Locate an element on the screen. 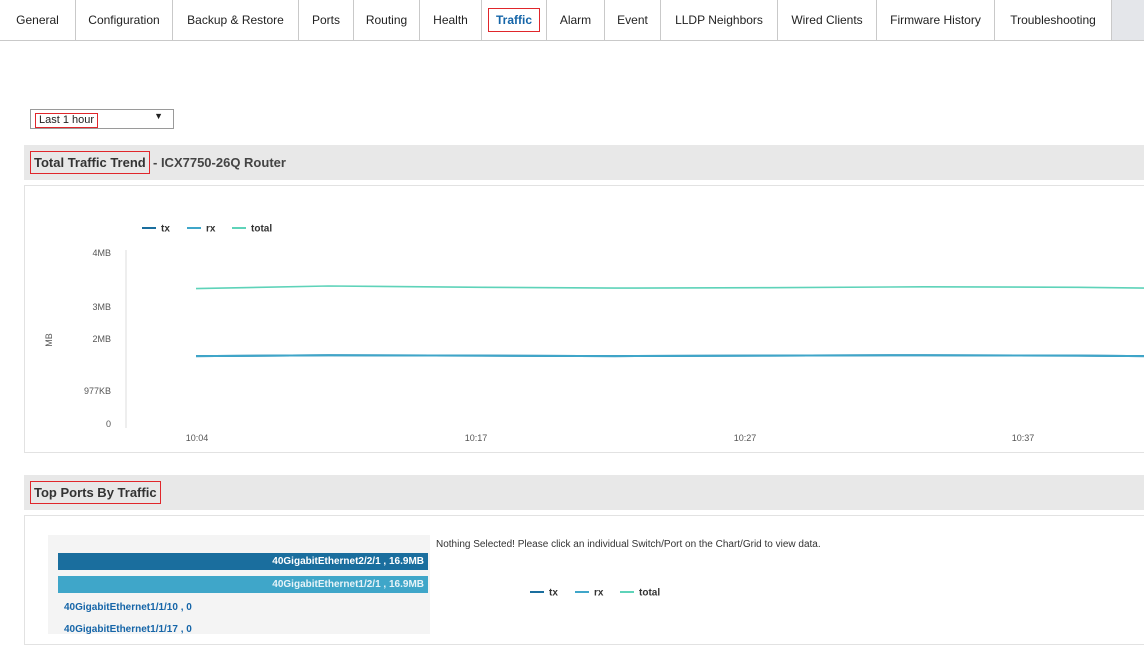 The width and height of the screenshot is (1144, 645). x-tick-label: 10:27 is located at coordinates (745, 438).